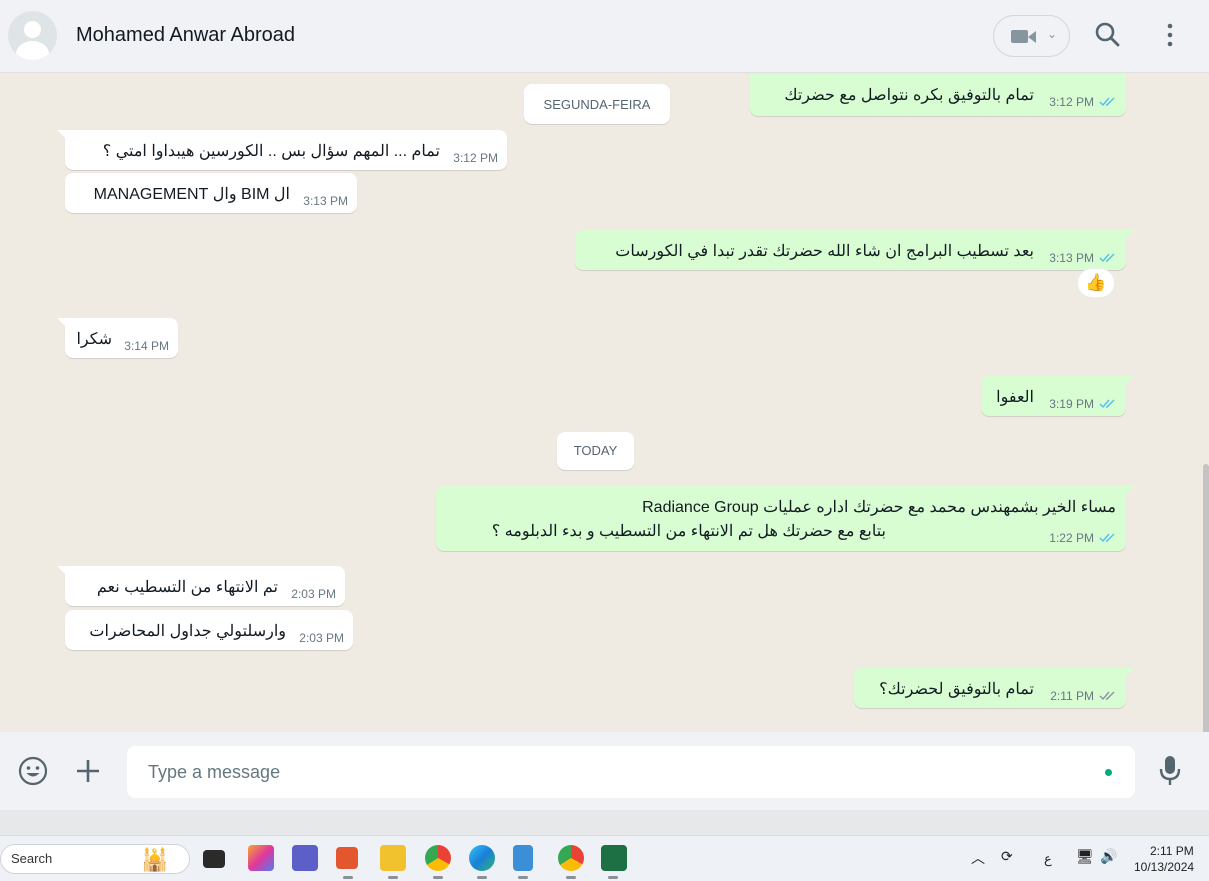 The image size is (1209, 881). What do you see at coordinates (631, 772) in the screenshot?
I see `message-input` at bounding box center [631, 772].